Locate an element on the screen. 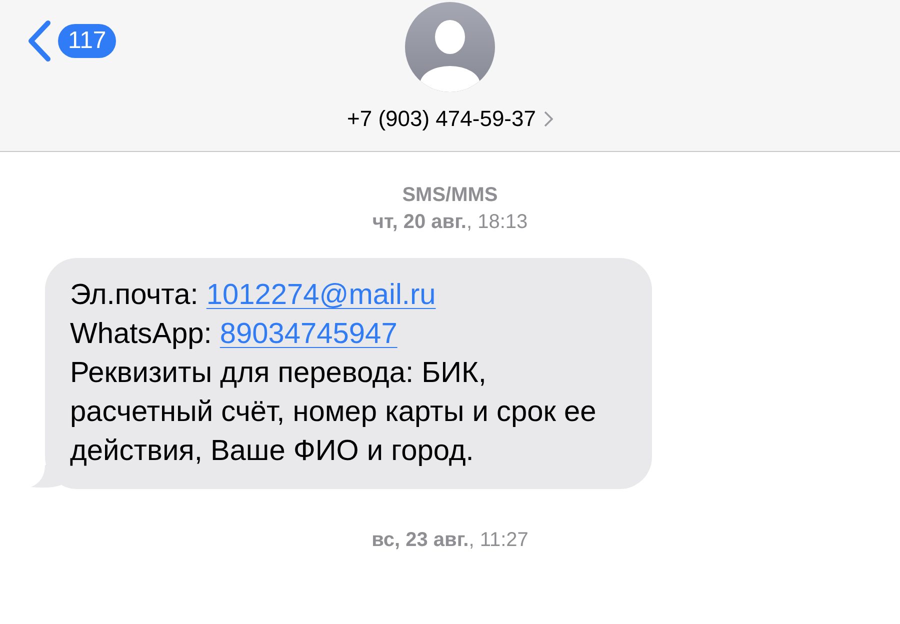 This screenshot has height=624, width=900. back-button: 117 is located at coordinates (71, 41).